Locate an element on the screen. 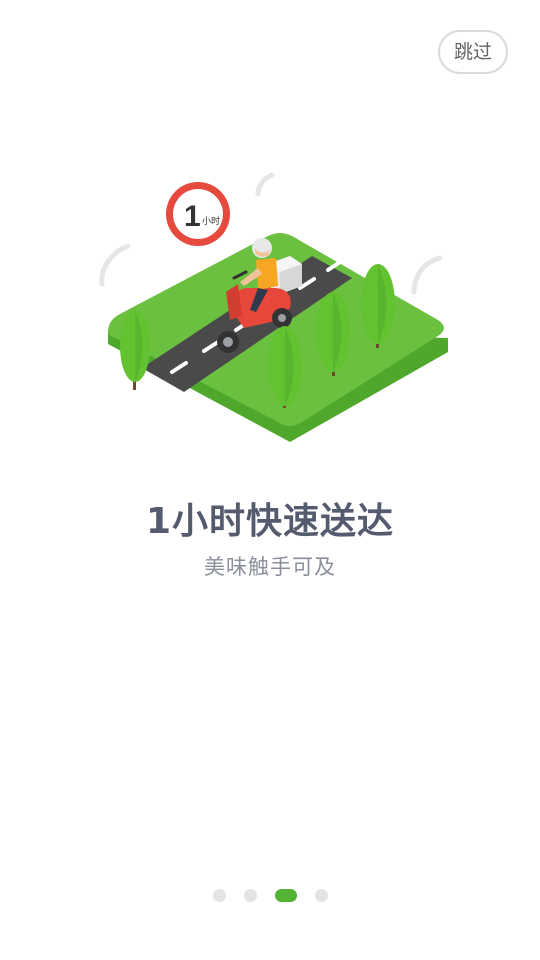 The image size is (540, 960). page-indicator is located at coordinates (270, 896).